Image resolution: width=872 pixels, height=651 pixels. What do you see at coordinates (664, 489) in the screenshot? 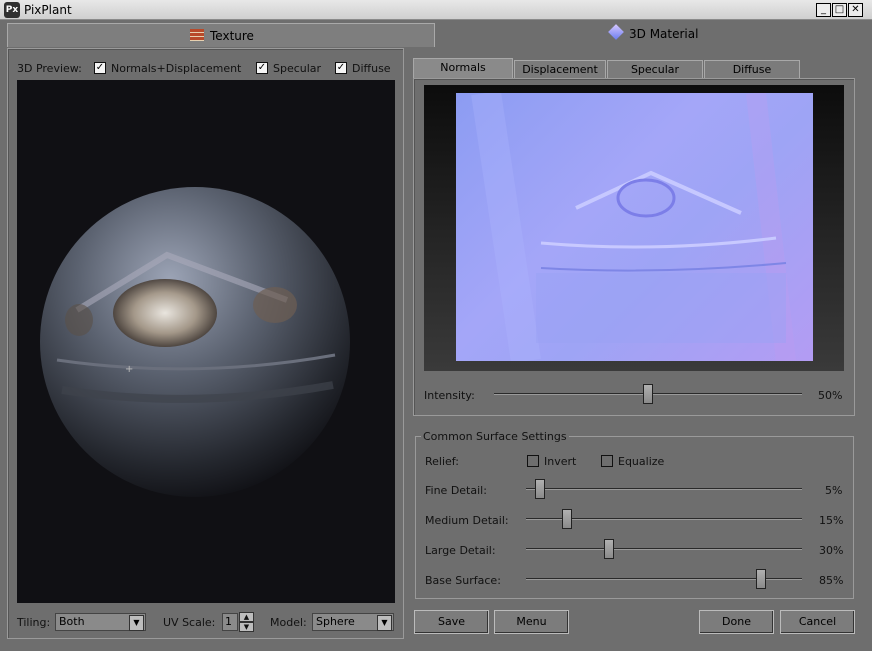
I see `fine-detail-track` at bounding box center [664, 489].